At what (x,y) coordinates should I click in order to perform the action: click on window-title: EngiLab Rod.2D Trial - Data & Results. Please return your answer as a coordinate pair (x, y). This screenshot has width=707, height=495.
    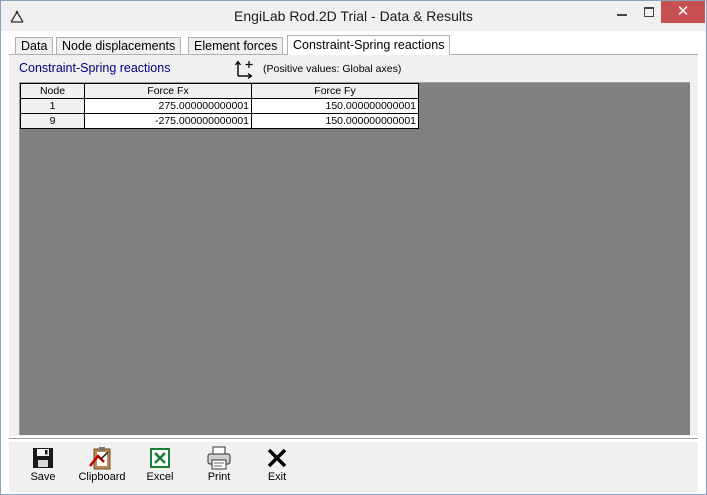
    Looking at the image, I should click on (353, 16).